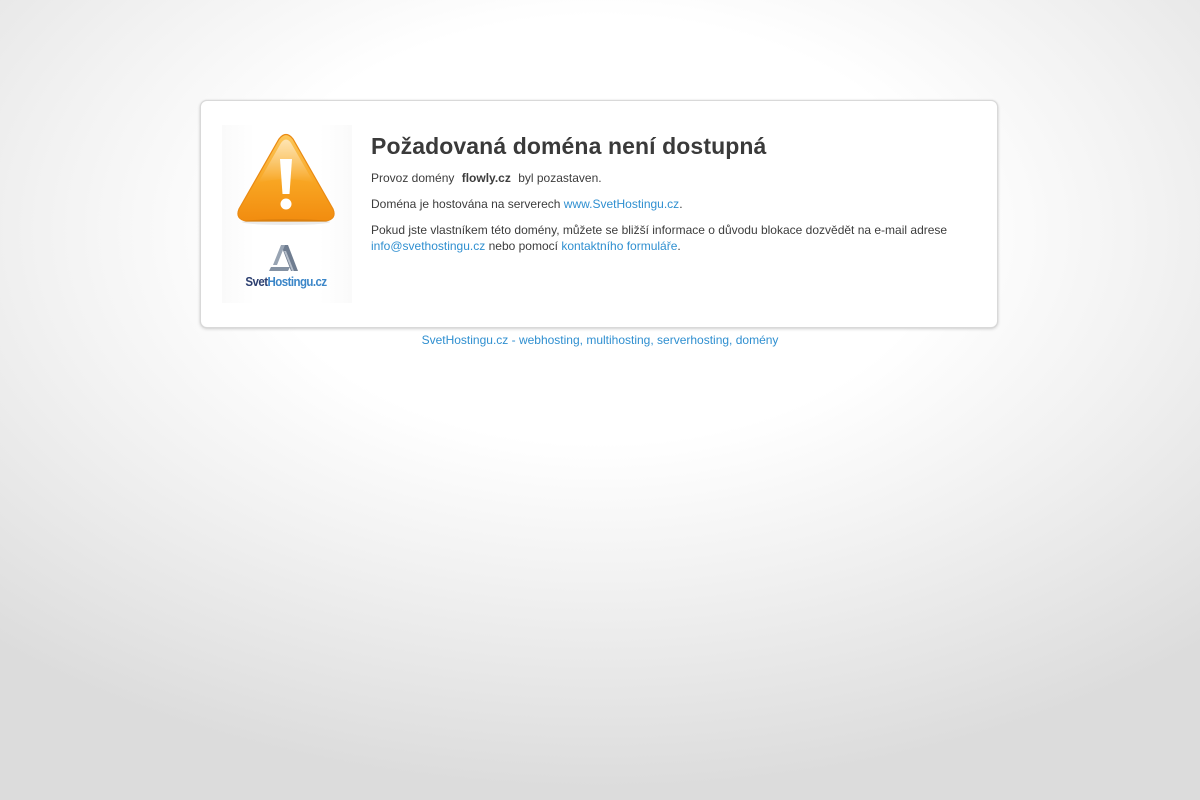  What do you see at coordinates (283, 258) in the screenshot?
I see `svethostingu-logo-icon` at bounding box center [283, 258].